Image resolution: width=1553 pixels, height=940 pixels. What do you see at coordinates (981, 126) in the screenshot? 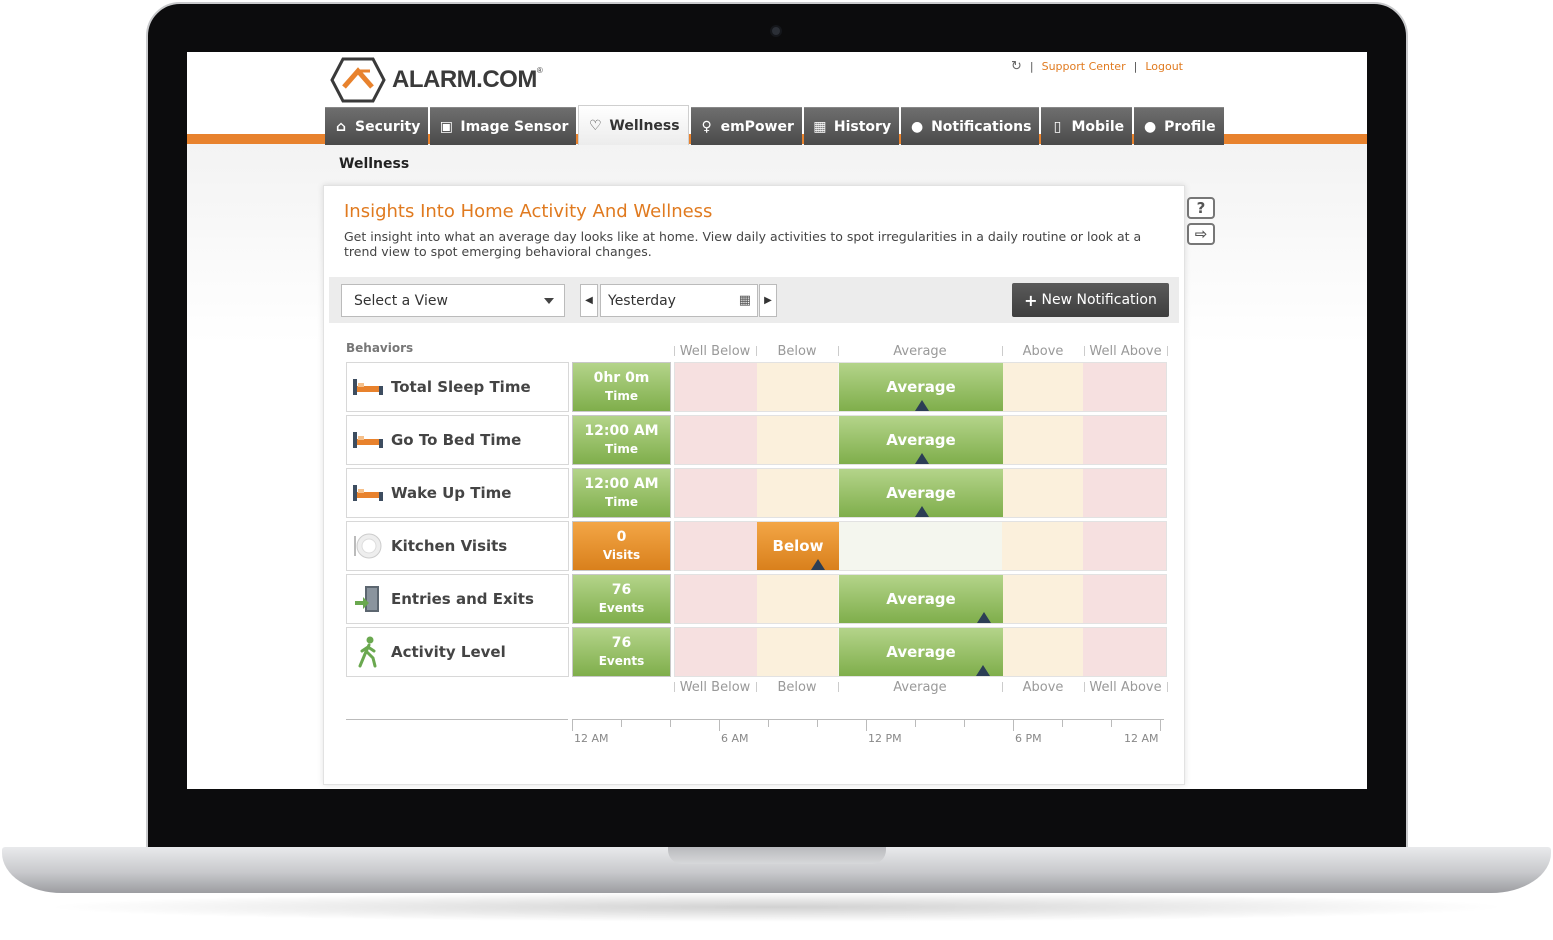
I see `tab-label: Notifications` at bounding box center [981, 126].